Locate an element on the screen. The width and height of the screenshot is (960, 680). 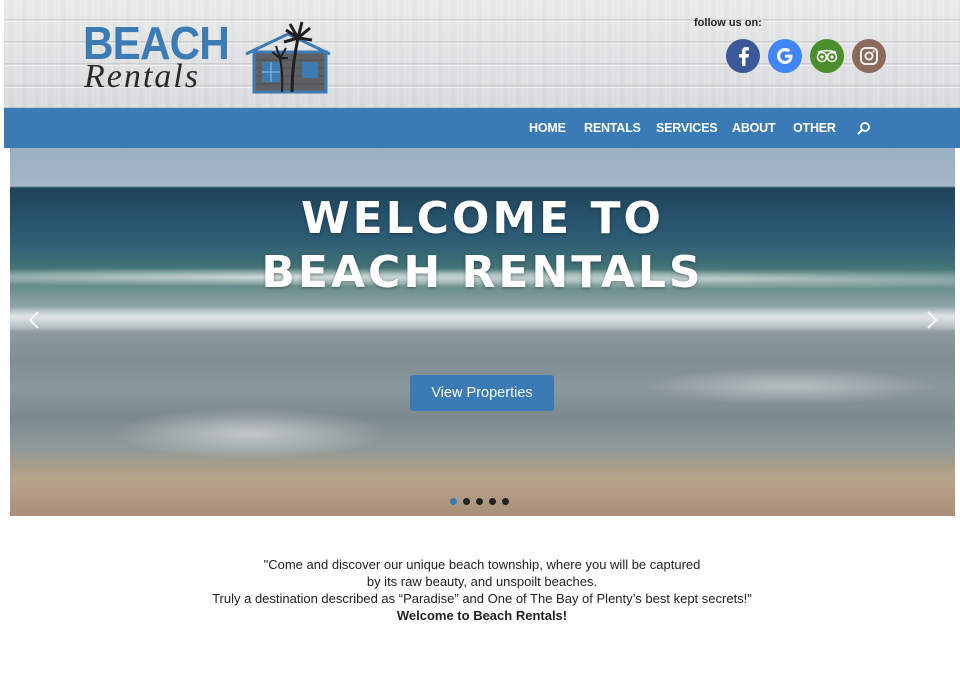
tripadvisor-icon is located at coordinates (827, 56).